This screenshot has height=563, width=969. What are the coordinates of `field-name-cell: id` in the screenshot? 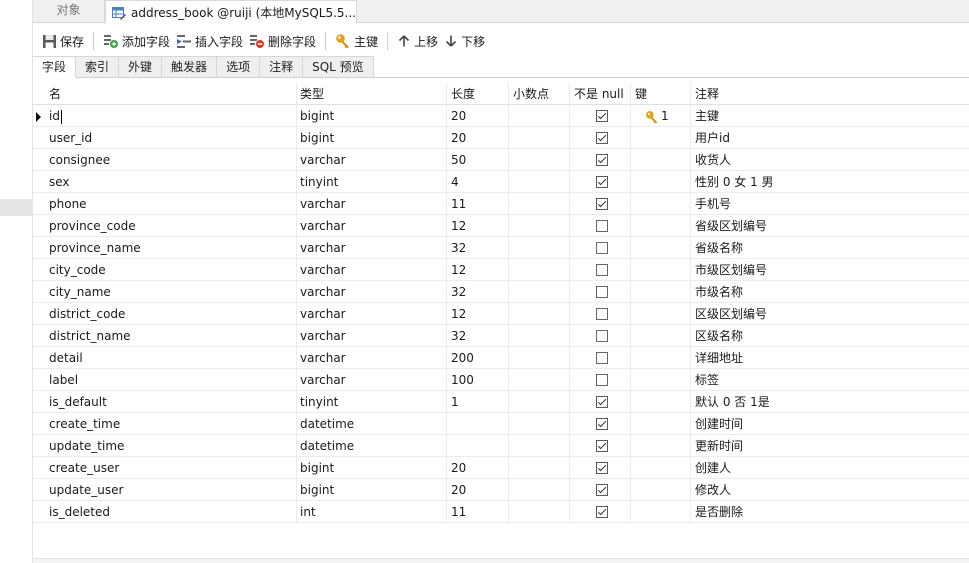 It's located at (171, 116).